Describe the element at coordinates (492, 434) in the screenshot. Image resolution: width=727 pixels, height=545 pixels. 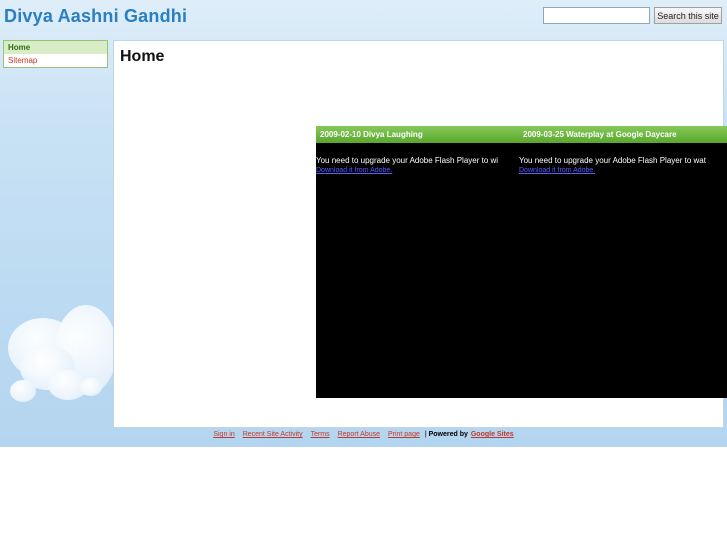
I see `google-sites-link: Google Sites` at that location.